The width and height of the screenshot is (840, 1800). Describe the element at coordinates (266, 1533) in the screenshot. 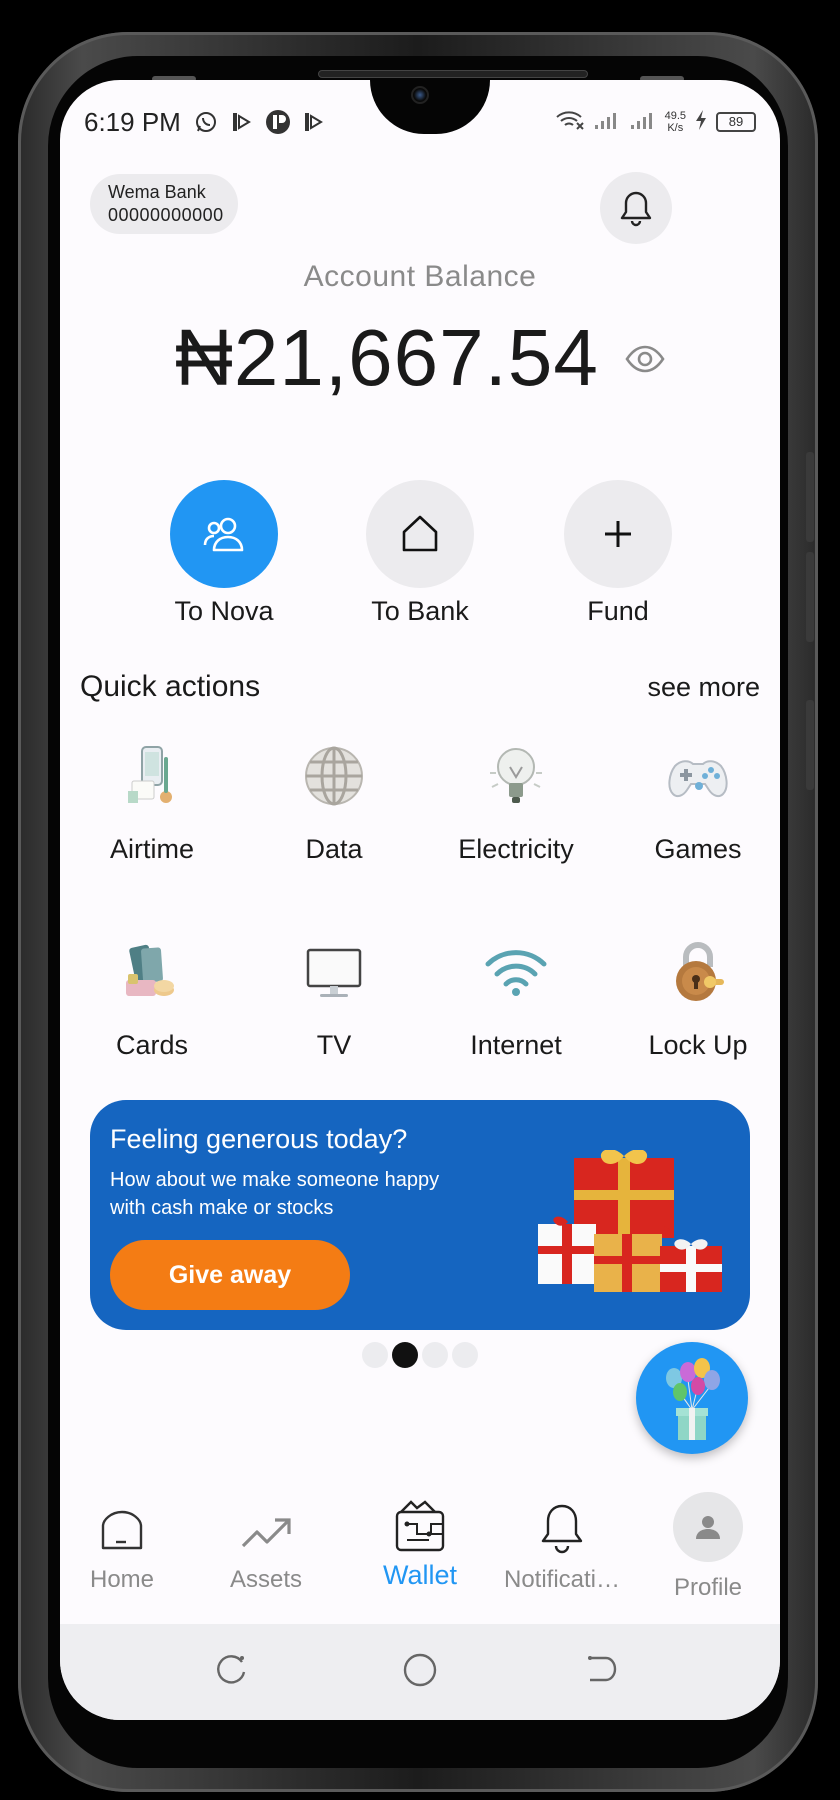

I see `trending-up-icon` at that location.